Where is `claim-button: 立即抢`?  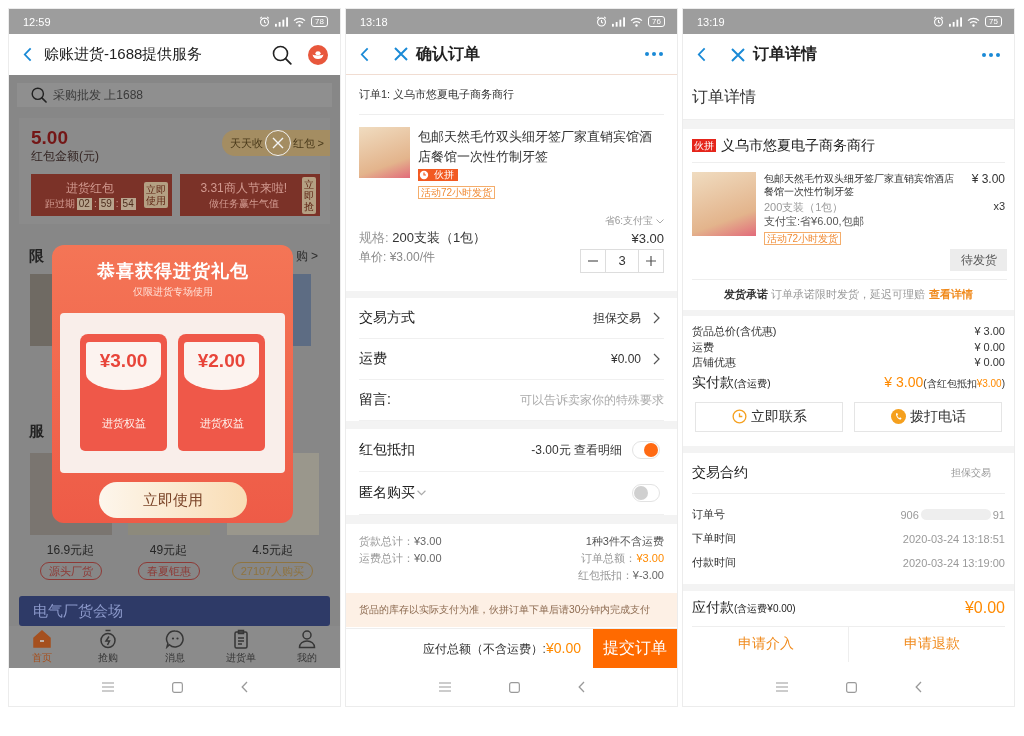 claim-button: 立即抢 is located at coordinates (309, 195).